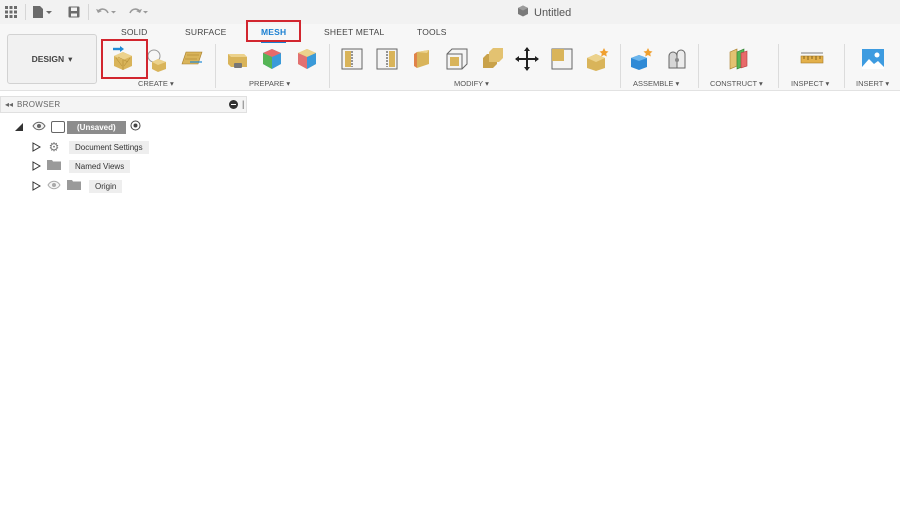  I want to click on joint-button, so click(677, 59).